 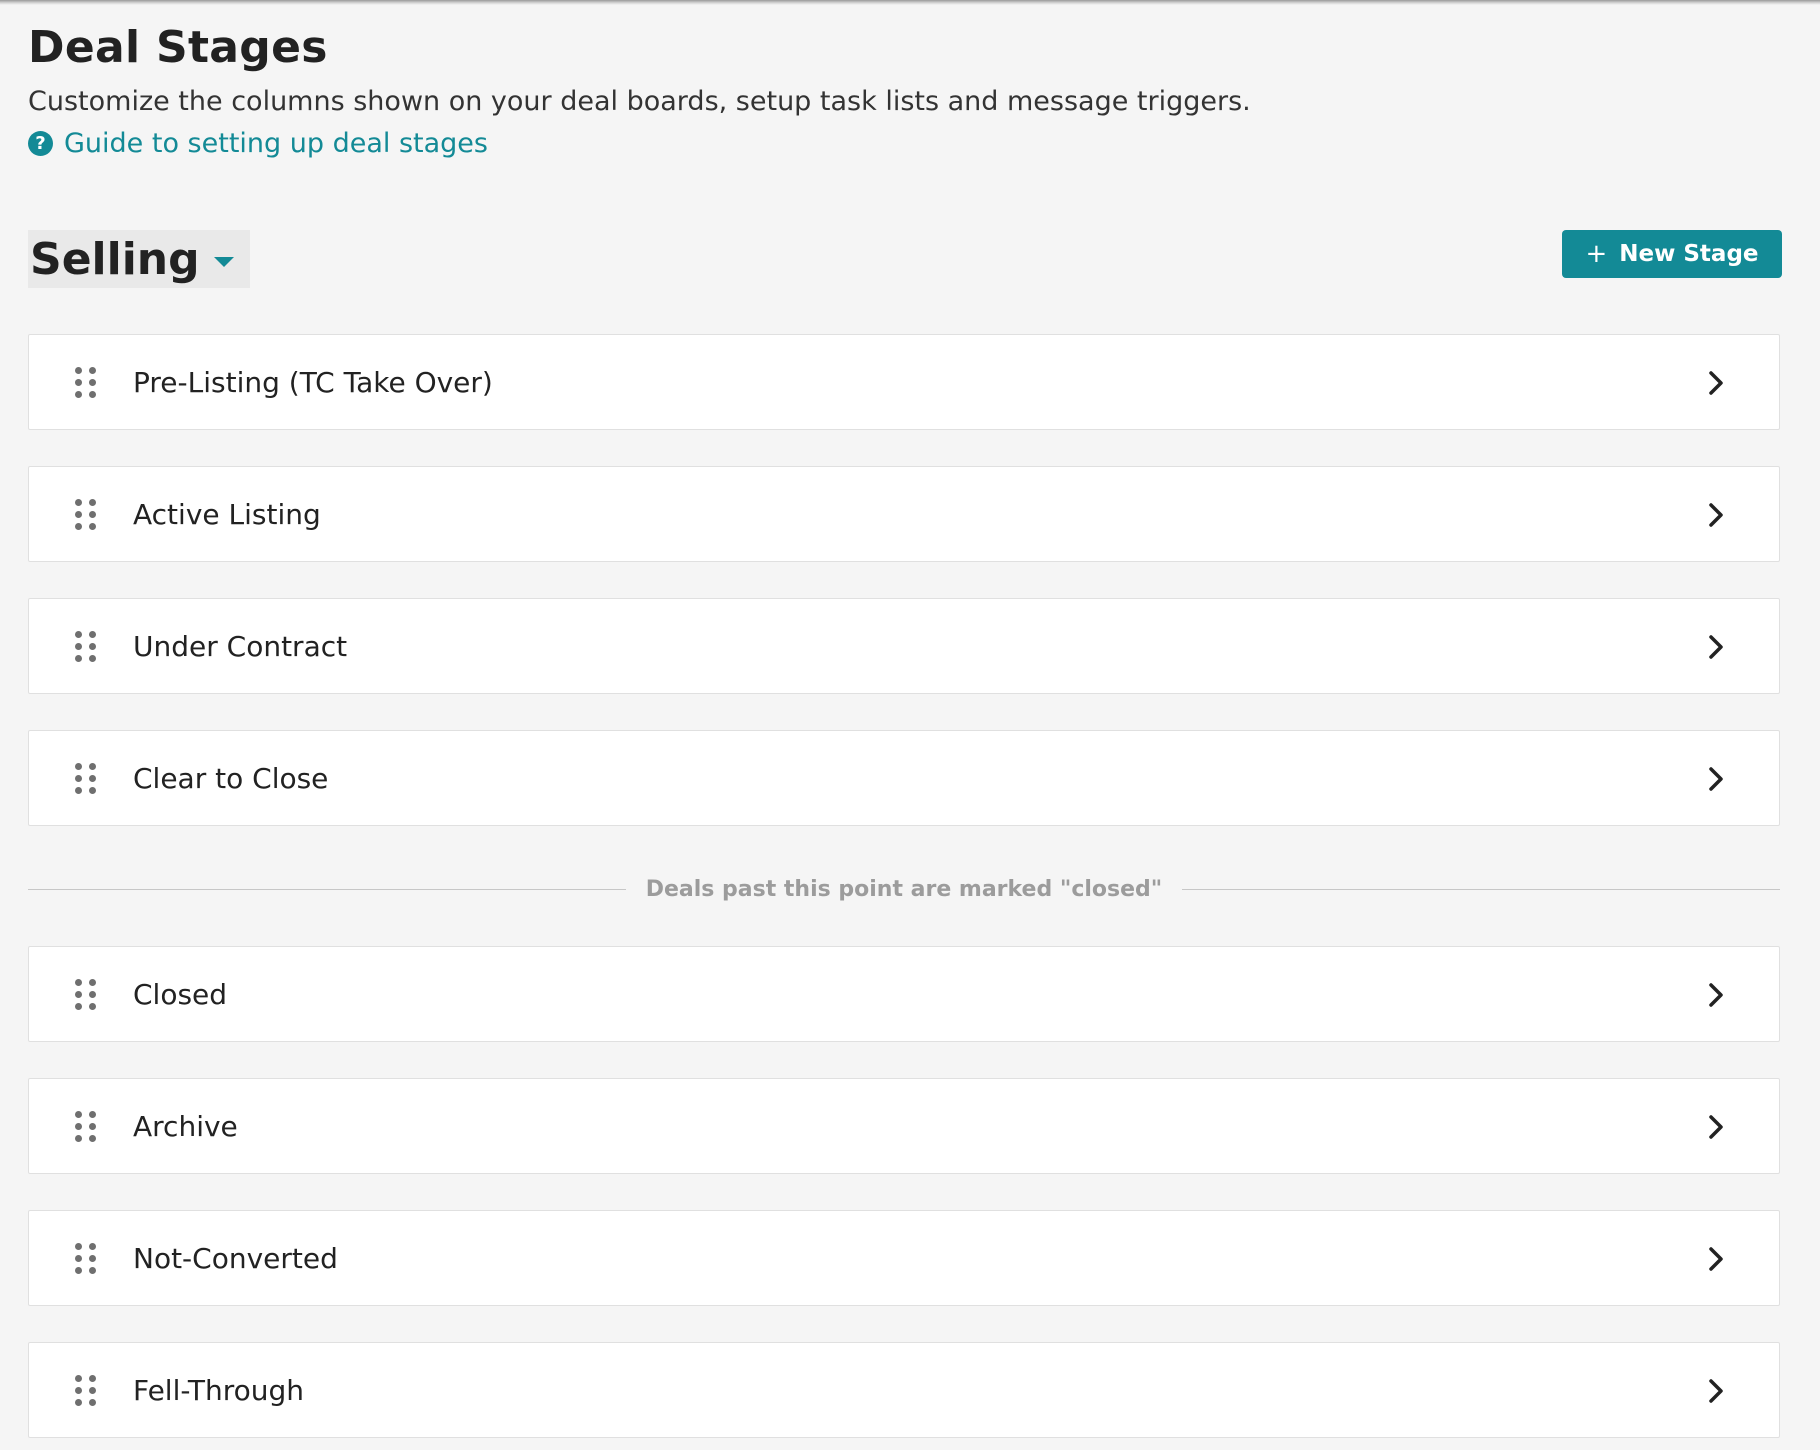 What do you see at coordinates (223, 262) in the screenshot?
I see `caret-down-icon` at bounding box center [223, 262].